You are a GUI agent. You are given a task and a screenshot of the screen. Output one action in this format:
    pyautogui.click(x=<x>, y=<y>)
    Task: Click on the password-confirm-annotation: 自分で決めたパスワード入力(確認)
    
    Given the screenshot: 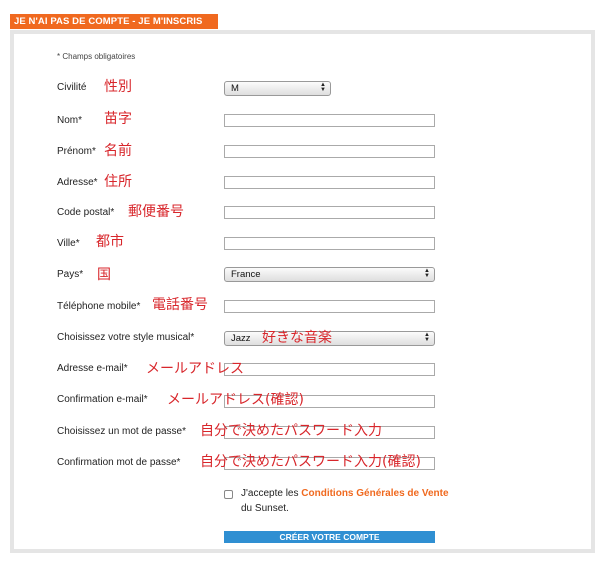 What is the action you would take?
    pyautogui.click(x=310, y=462)
    